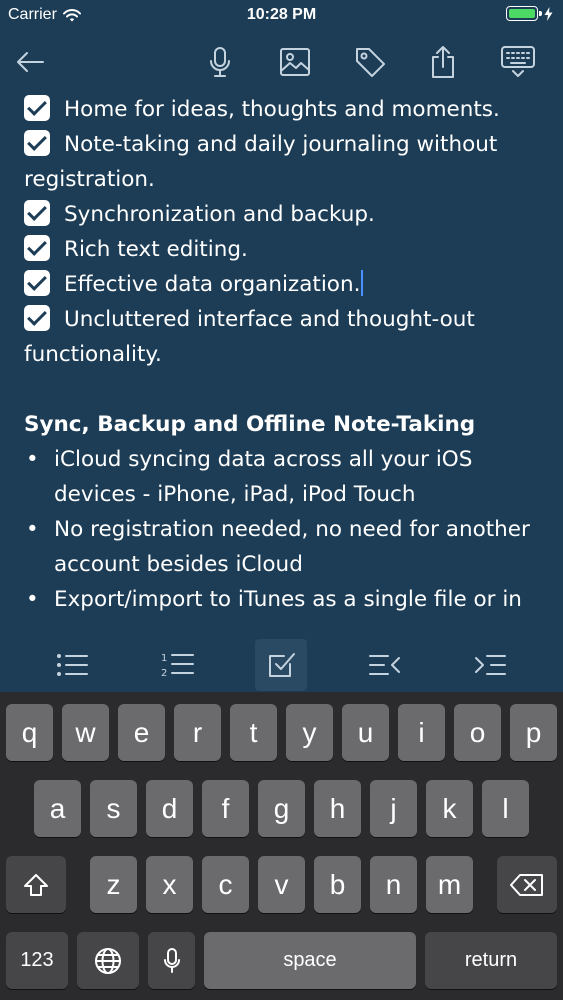  Describe the element at coordinates (219, 214) in the screenshot. I see `checklist-item-text: Synchronization and backup.` at that location.